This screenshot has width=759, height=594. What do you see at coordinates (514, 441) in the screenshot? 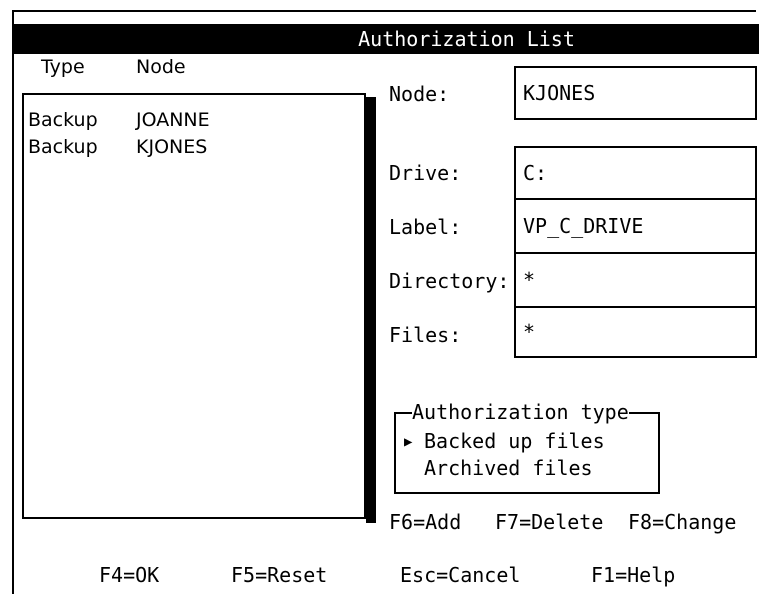
I see `radio-label: Backed up files` at bounding box center [514, 441].